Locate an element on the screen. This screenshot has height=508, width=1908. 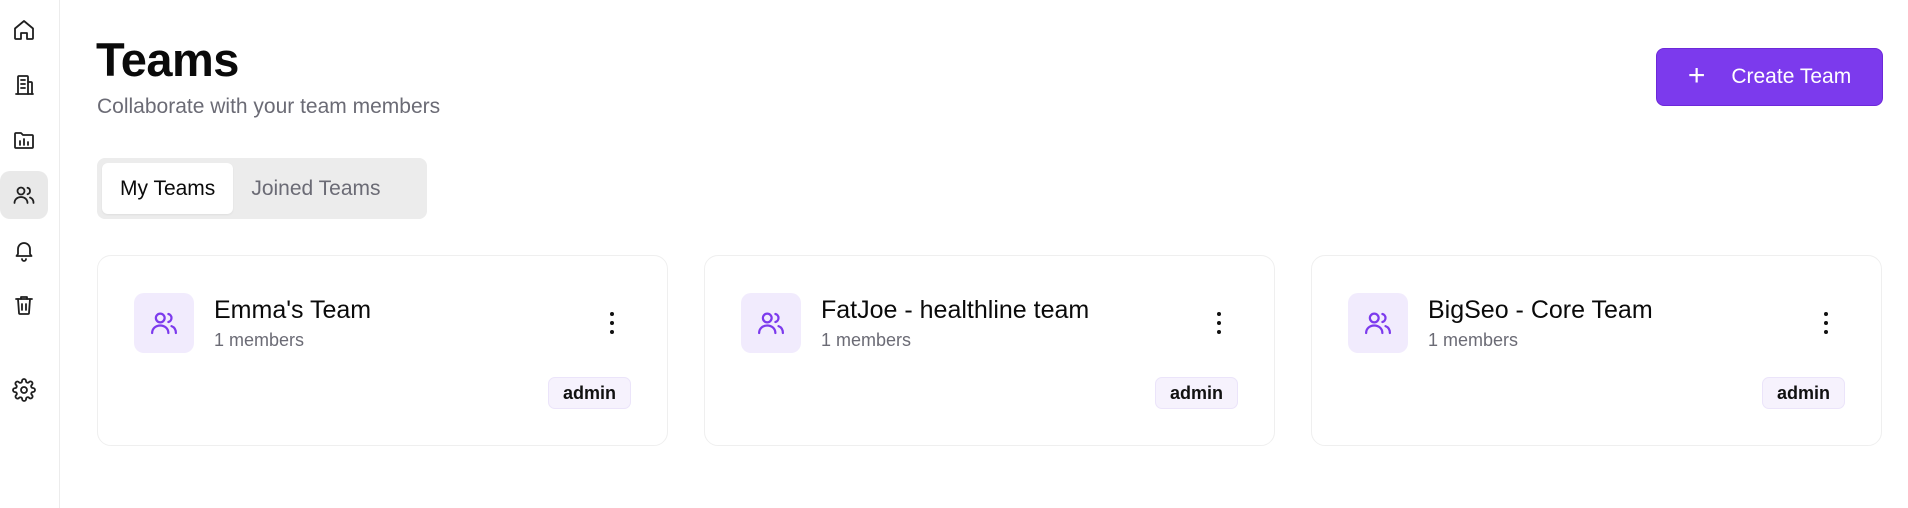
sidebar-item-building is located at coordinates (24, 85).